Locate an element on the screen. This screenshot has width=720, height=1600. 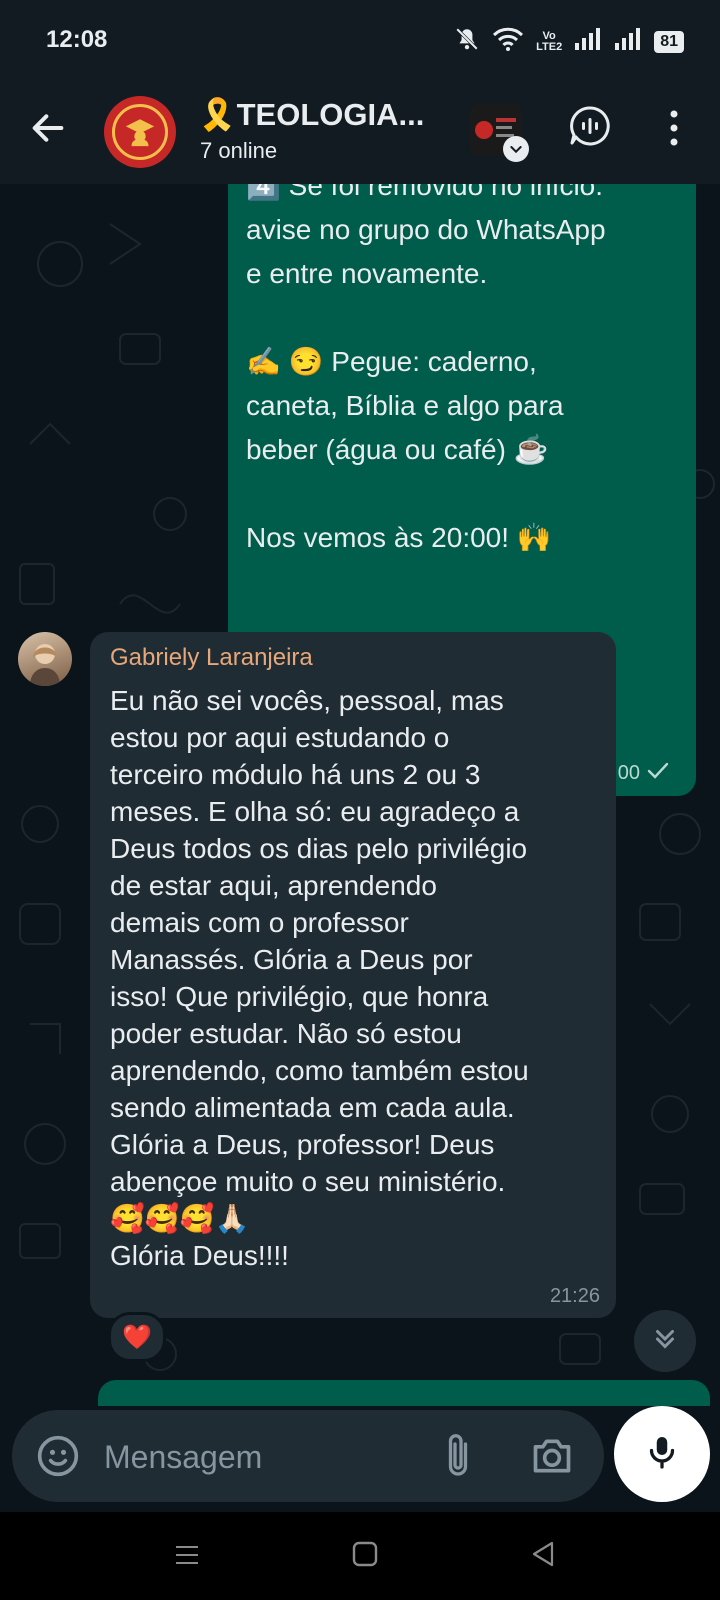
back-arrow-icon is located at coordinates (48, 130).